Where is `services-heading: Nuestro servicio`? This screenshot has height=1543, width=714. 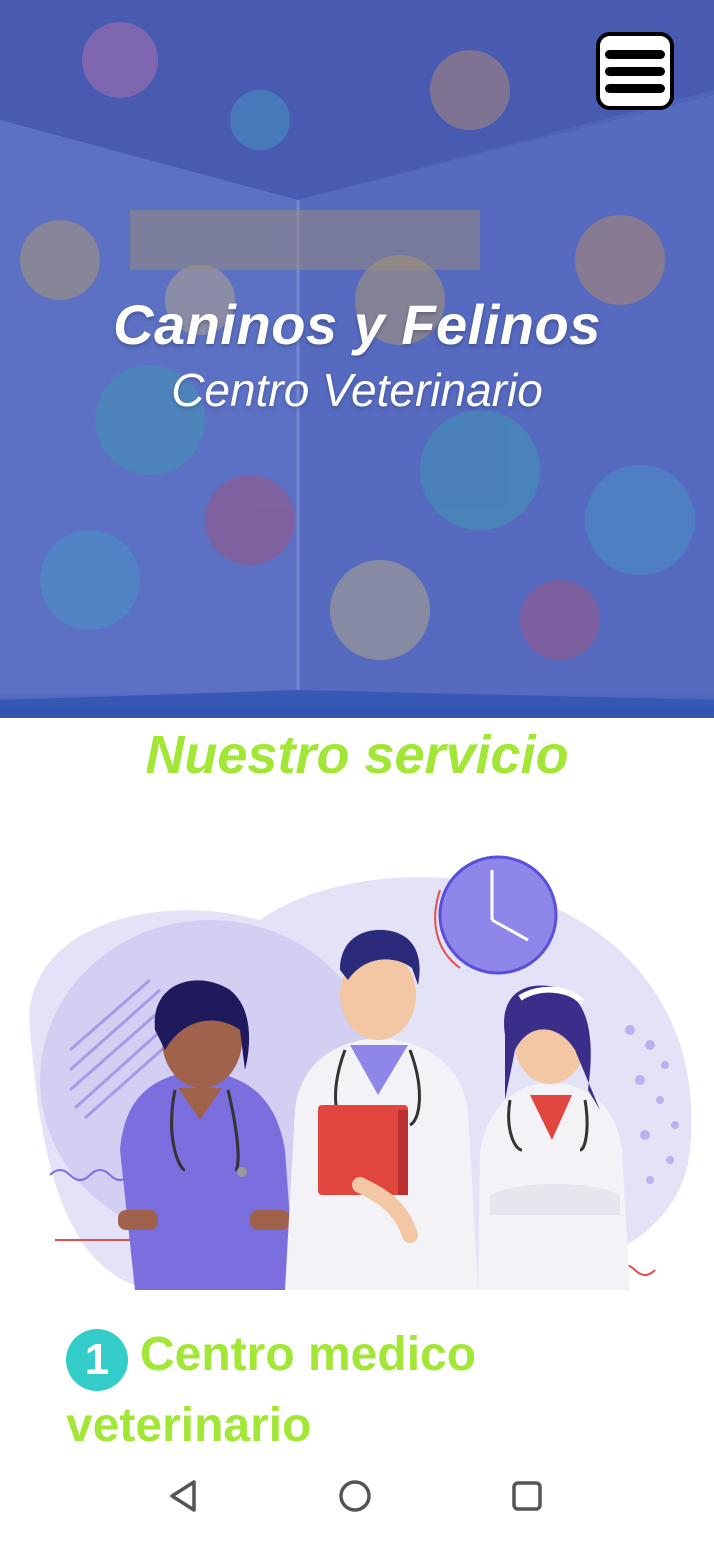 services-heading: Nuestro servicio is located at coordinates (357, 755).